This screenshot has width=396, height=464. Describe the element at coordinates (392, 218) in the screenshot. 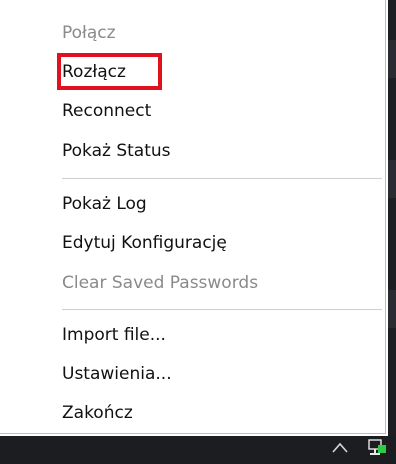

I see `desktop-background` at that location.